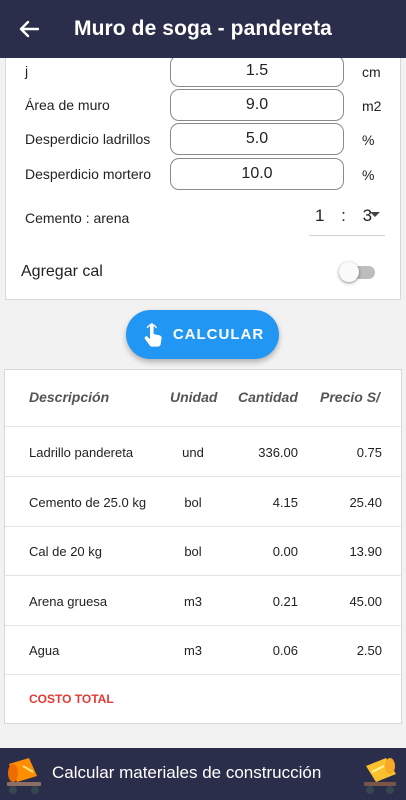 The height and width of the screenshot is (800, 406). I want to click on page-title: Muro de soga - pandereta, so click(203, 28).